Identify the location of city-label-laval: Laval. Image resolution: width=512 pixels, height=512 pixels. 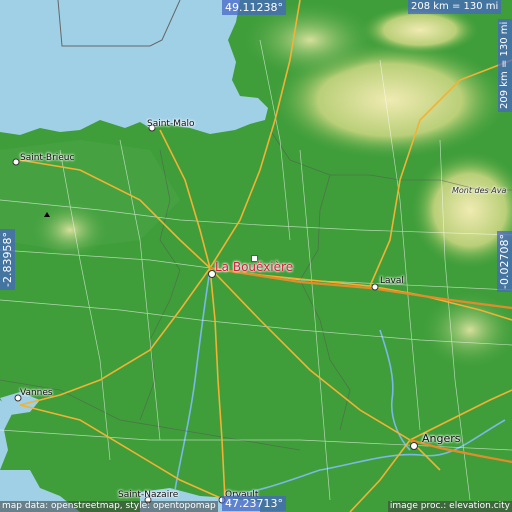
(392, 281).